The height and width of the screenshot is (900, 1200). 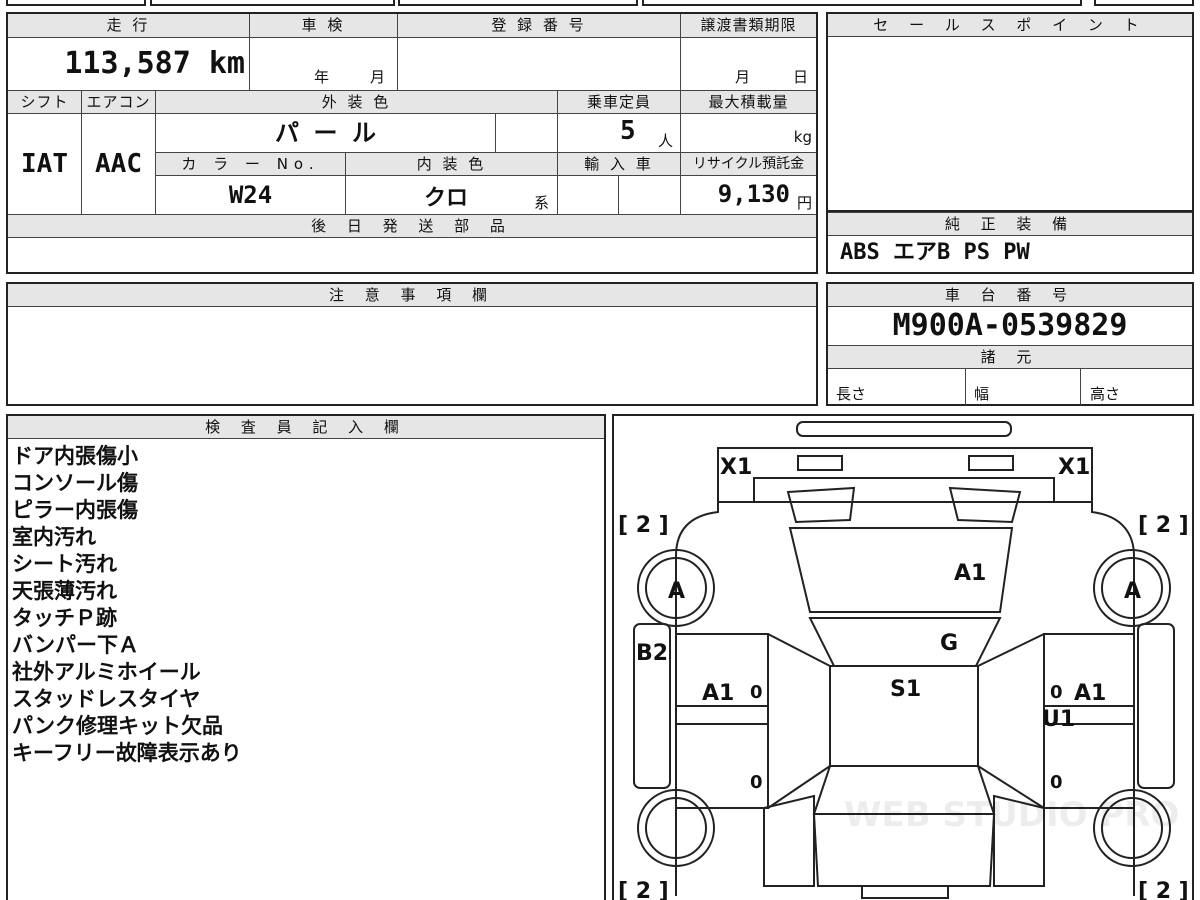 I want to click on mileage-label: 走 行, so click(x=128, y=26).